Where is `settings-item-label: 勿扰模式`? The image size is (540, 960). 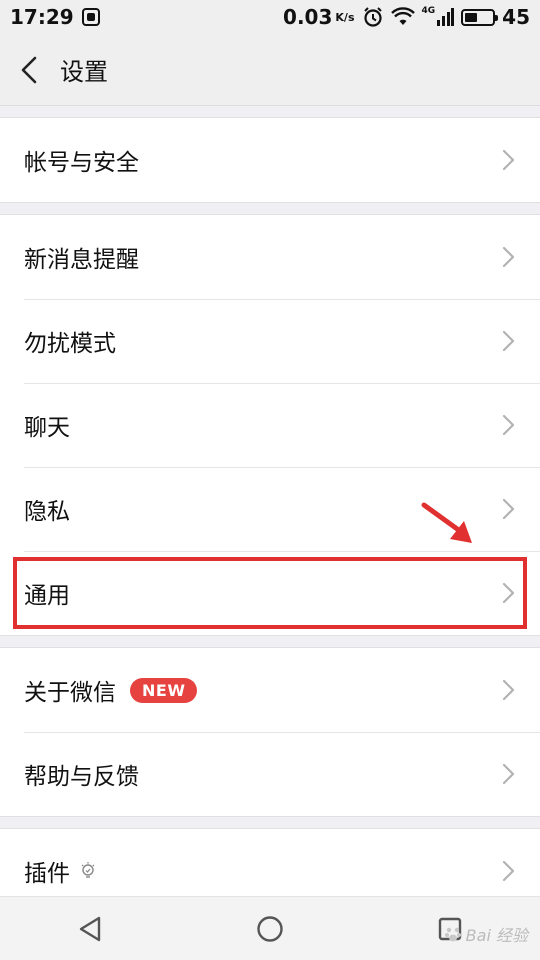 settings-item-label: 勿扰模式 is located at coordinates (70, 344).